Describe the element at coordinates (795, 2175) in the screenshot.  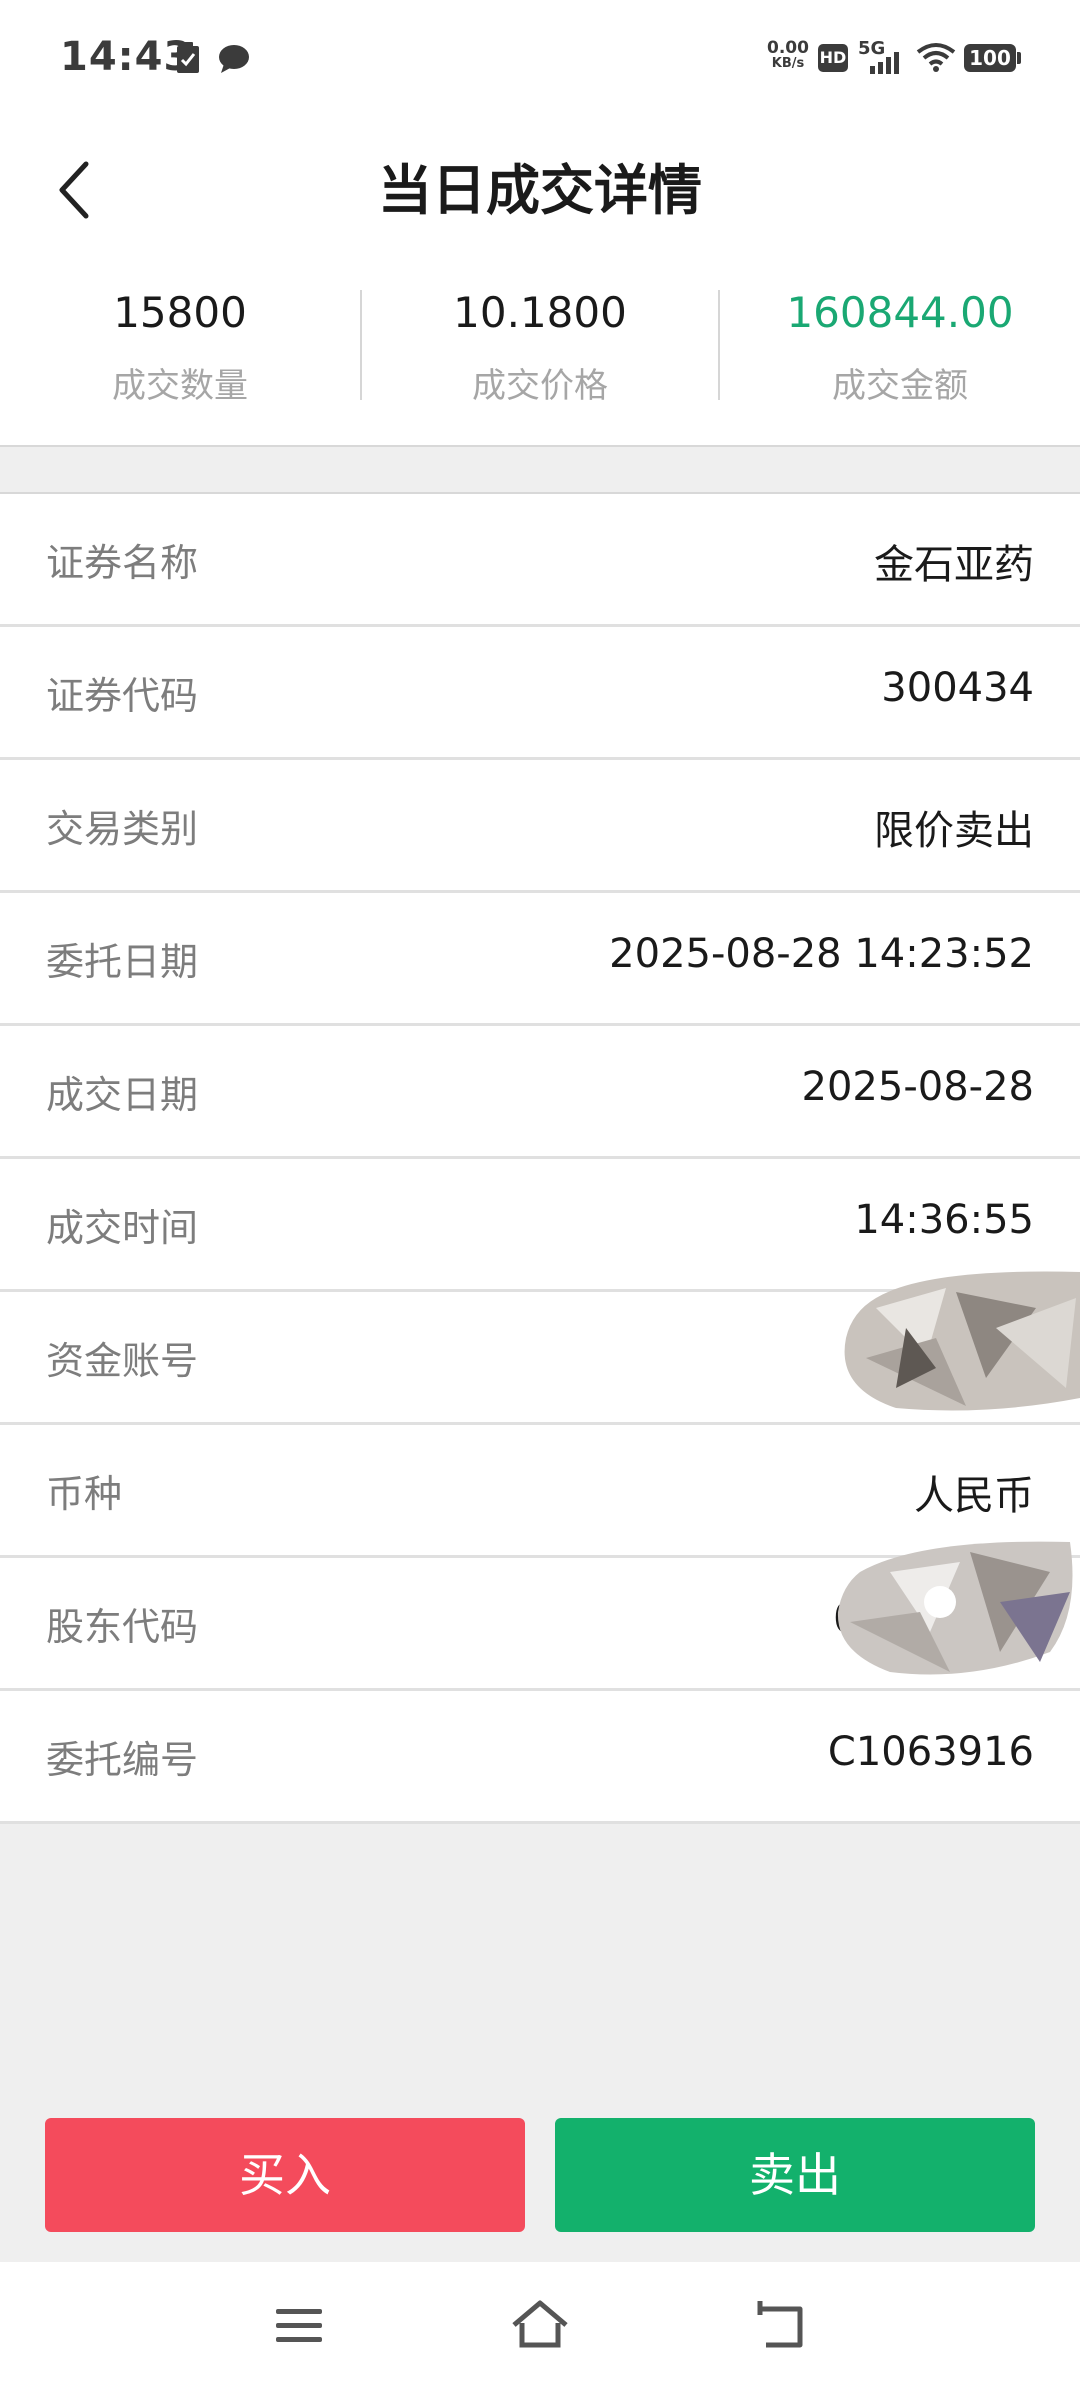
I see `sell-button: 卖出` at that location.